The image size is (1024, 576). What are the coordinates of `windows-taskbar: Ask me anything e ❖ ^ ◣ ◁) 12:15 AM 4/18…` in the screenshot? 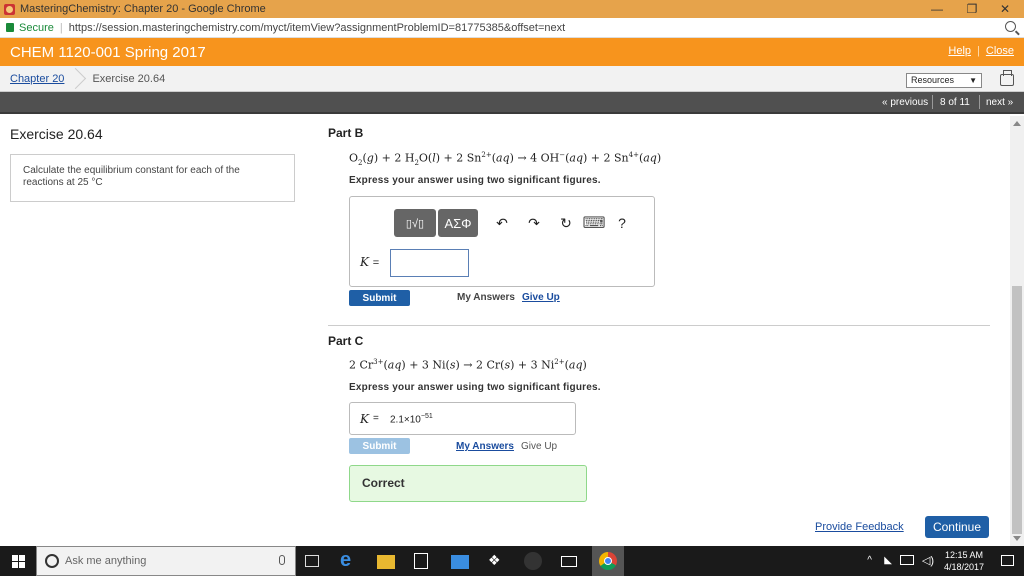 It's located at (512, 561).